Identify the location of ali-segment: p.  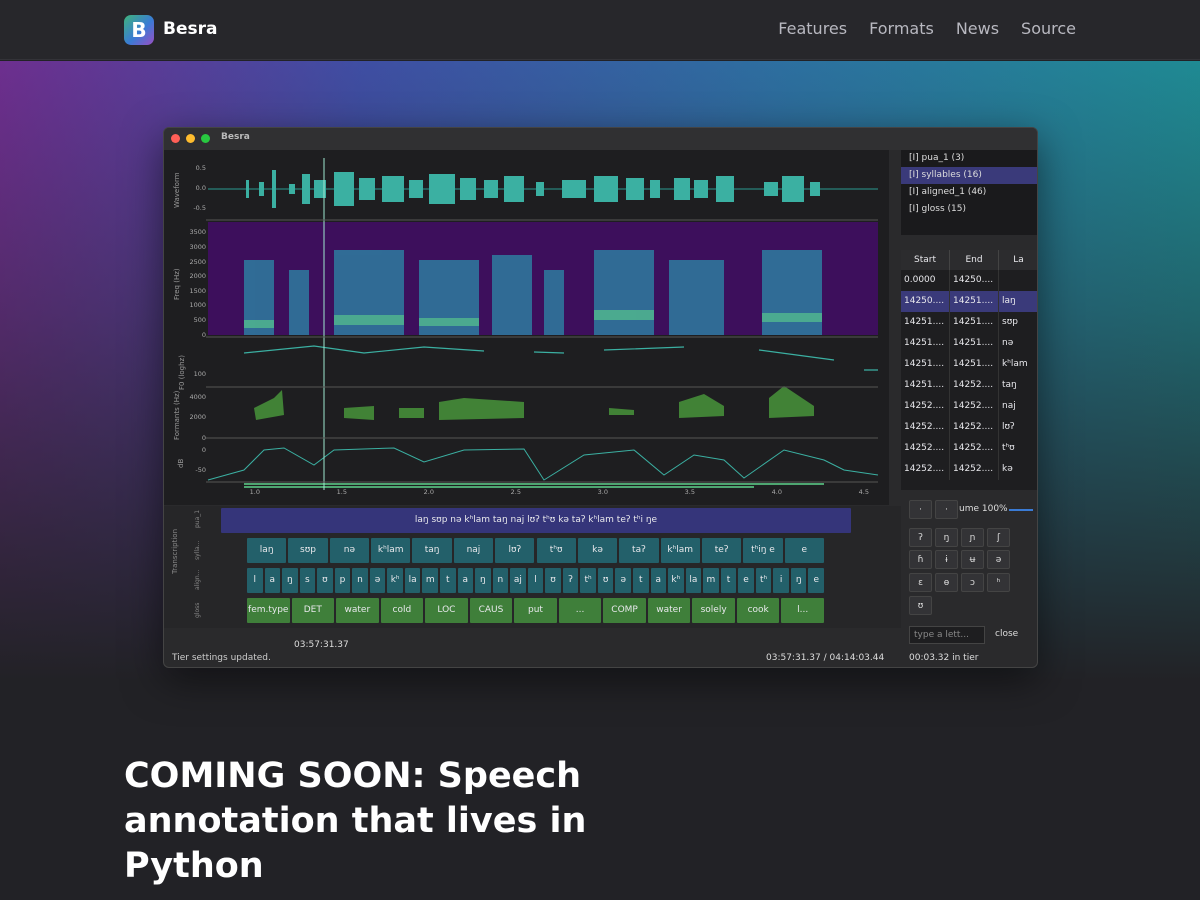
(342, 580).